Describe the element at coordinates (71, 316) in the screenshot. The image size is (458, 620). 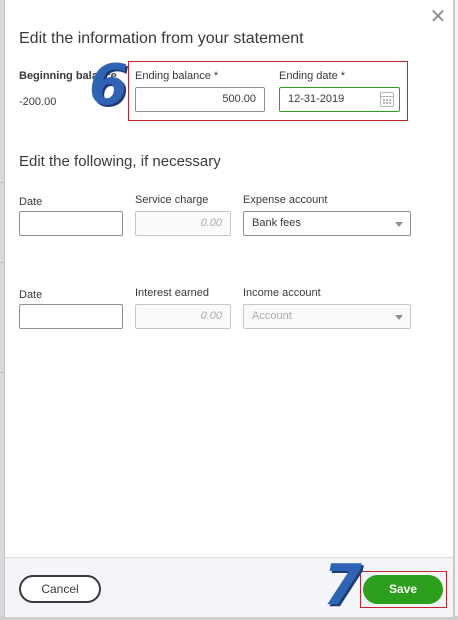
I see `interest-date-input` at that location.